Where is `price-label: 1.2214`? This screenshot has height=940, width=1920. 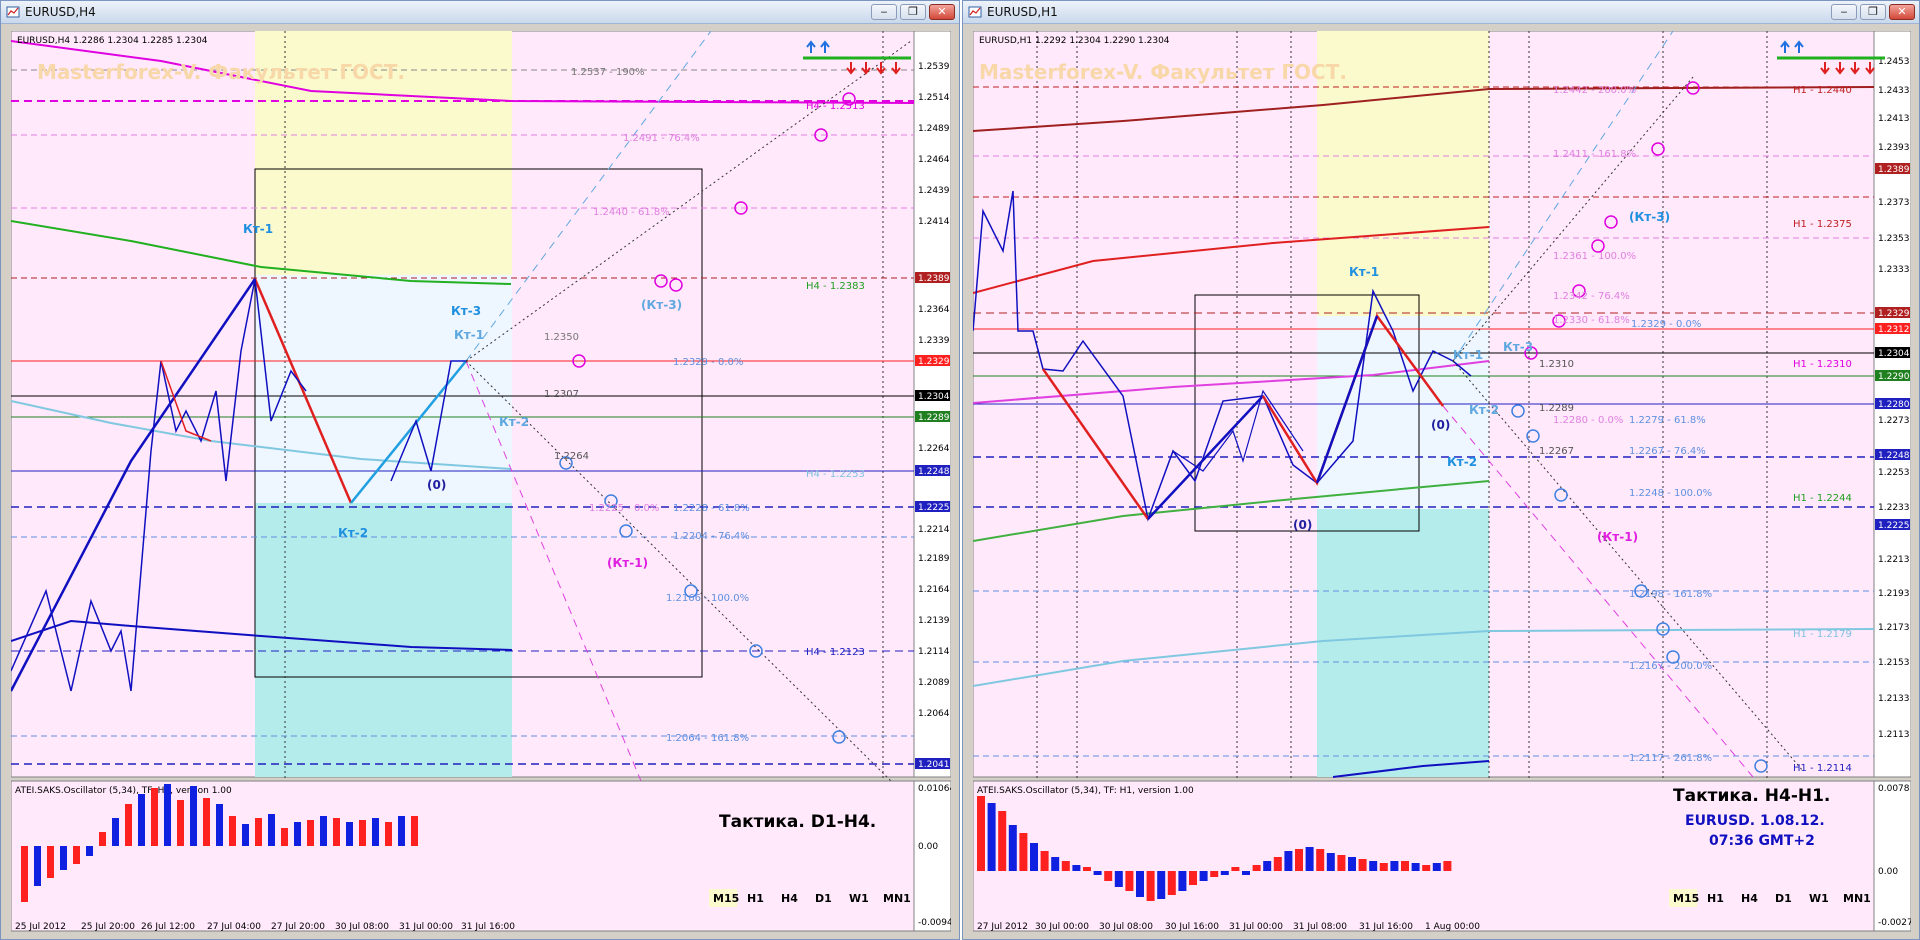
price-label: 1.2214 is located at coordinates (934, 530).